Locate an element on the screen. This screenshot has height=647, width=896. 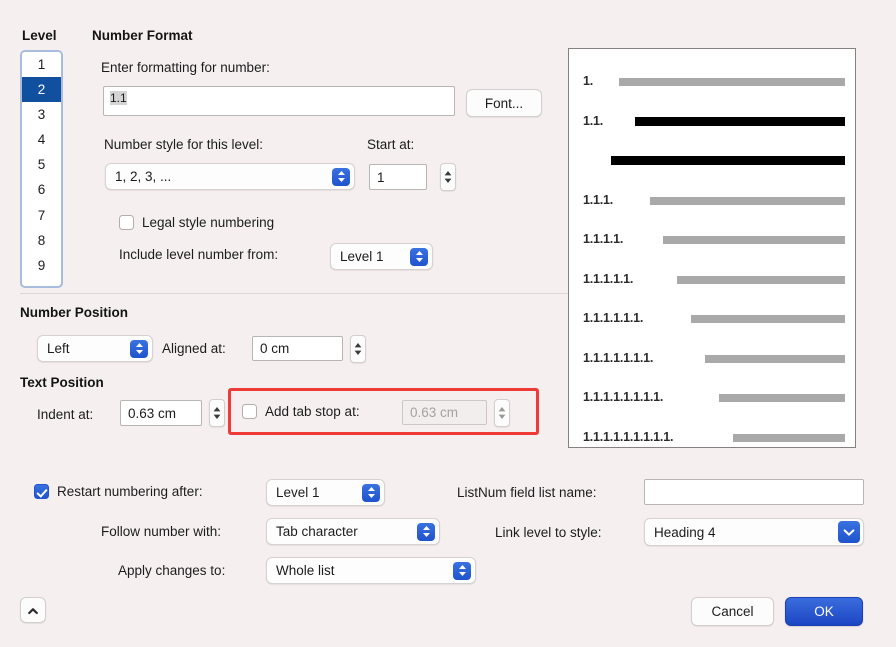
link-level-to-style-select: Heading 4 is located at coordinates (754, 532).